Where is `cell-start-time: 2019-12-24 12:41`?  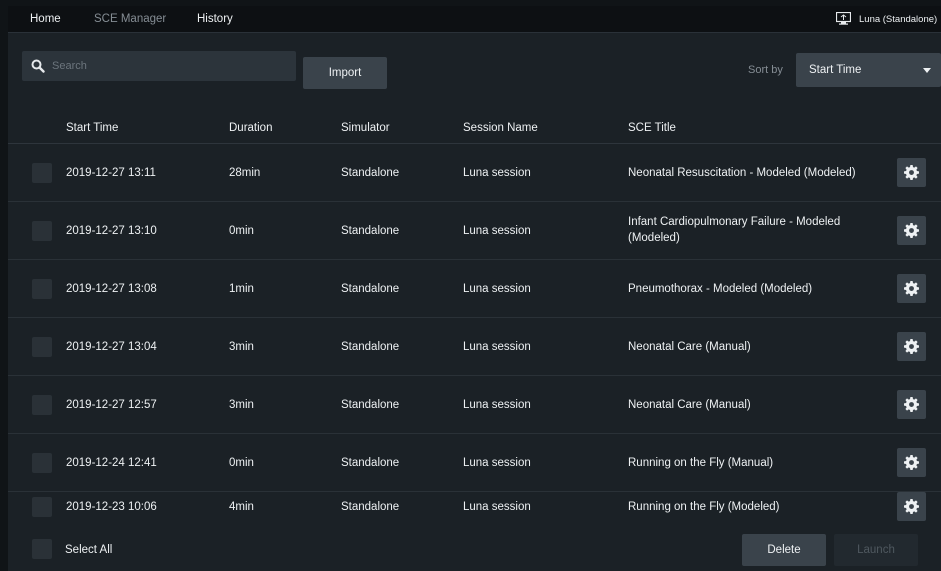 cell-start-time: 2019-12-24 12:41 is located at coordinates (111, 463).